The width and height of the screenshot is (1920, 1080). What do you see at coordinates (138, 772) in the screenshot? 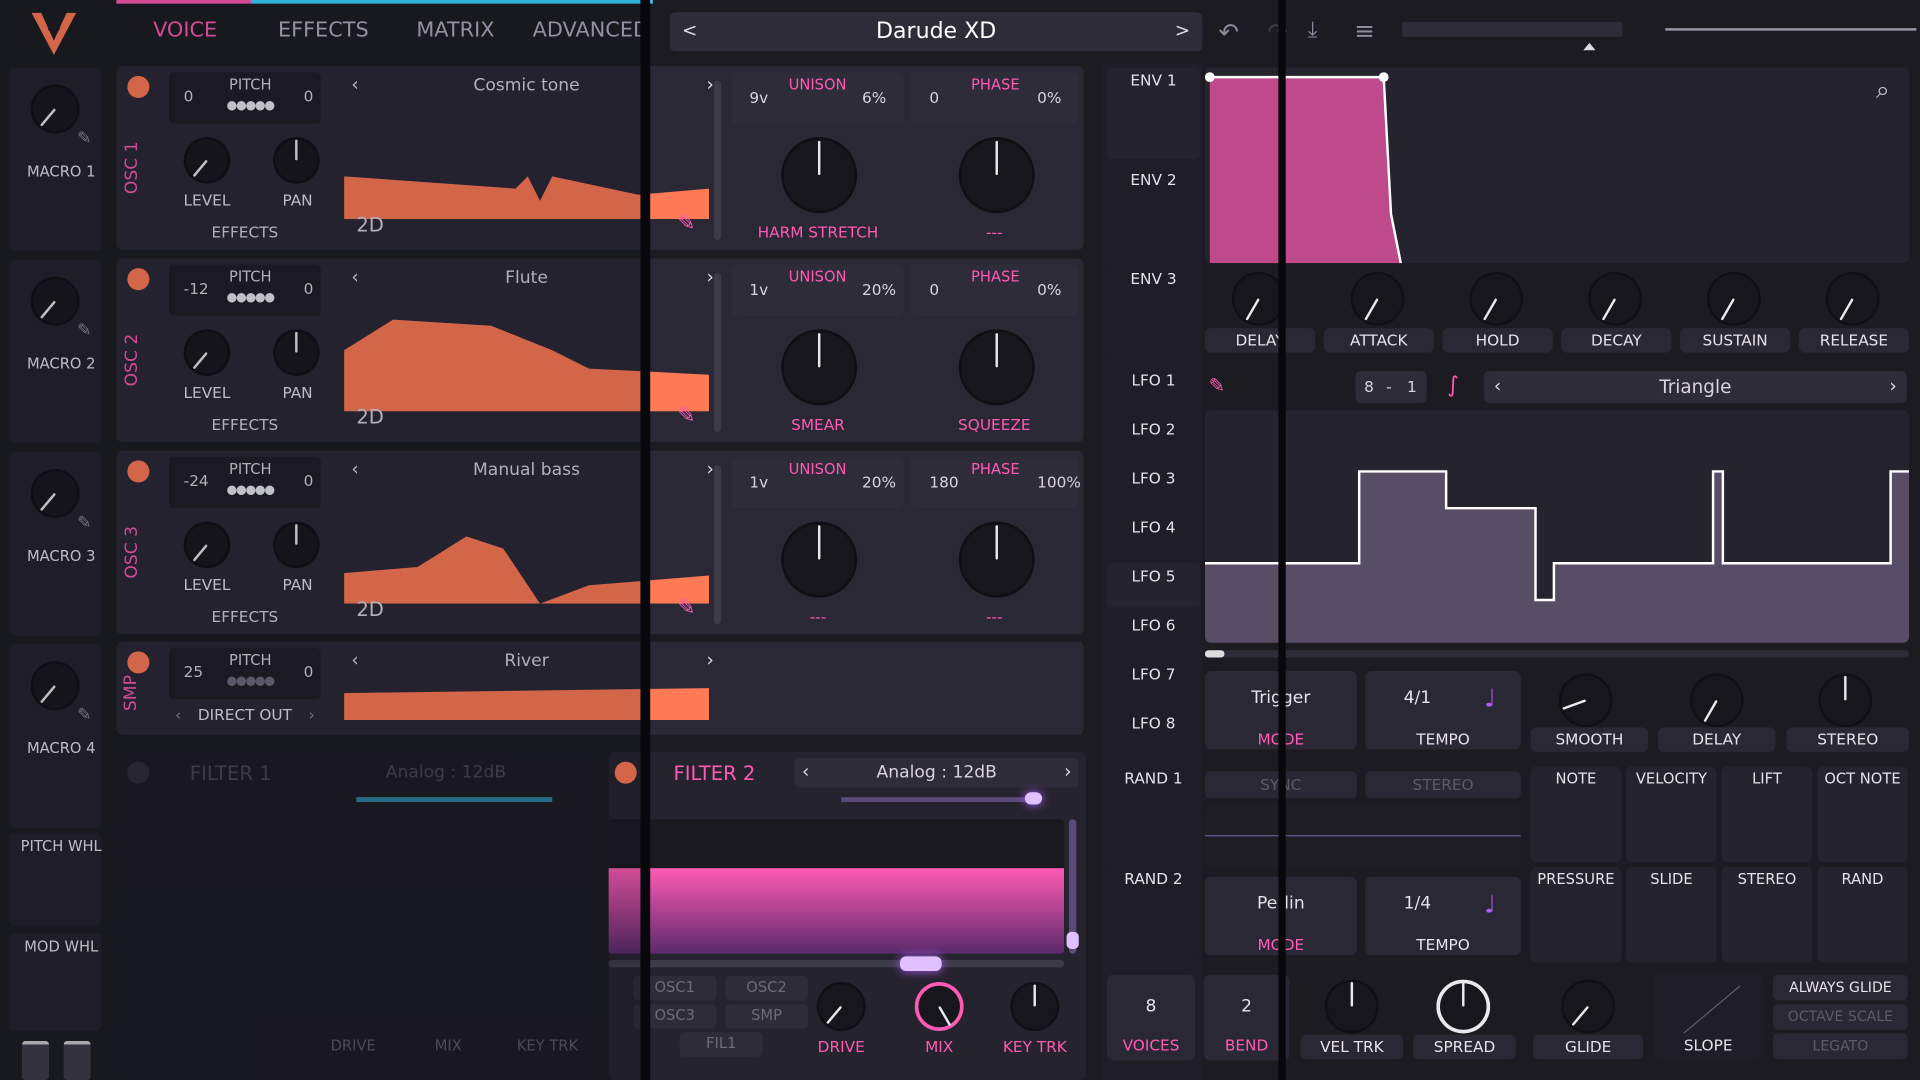
I see `filter1-power-button` at bounding box center [138, 772].